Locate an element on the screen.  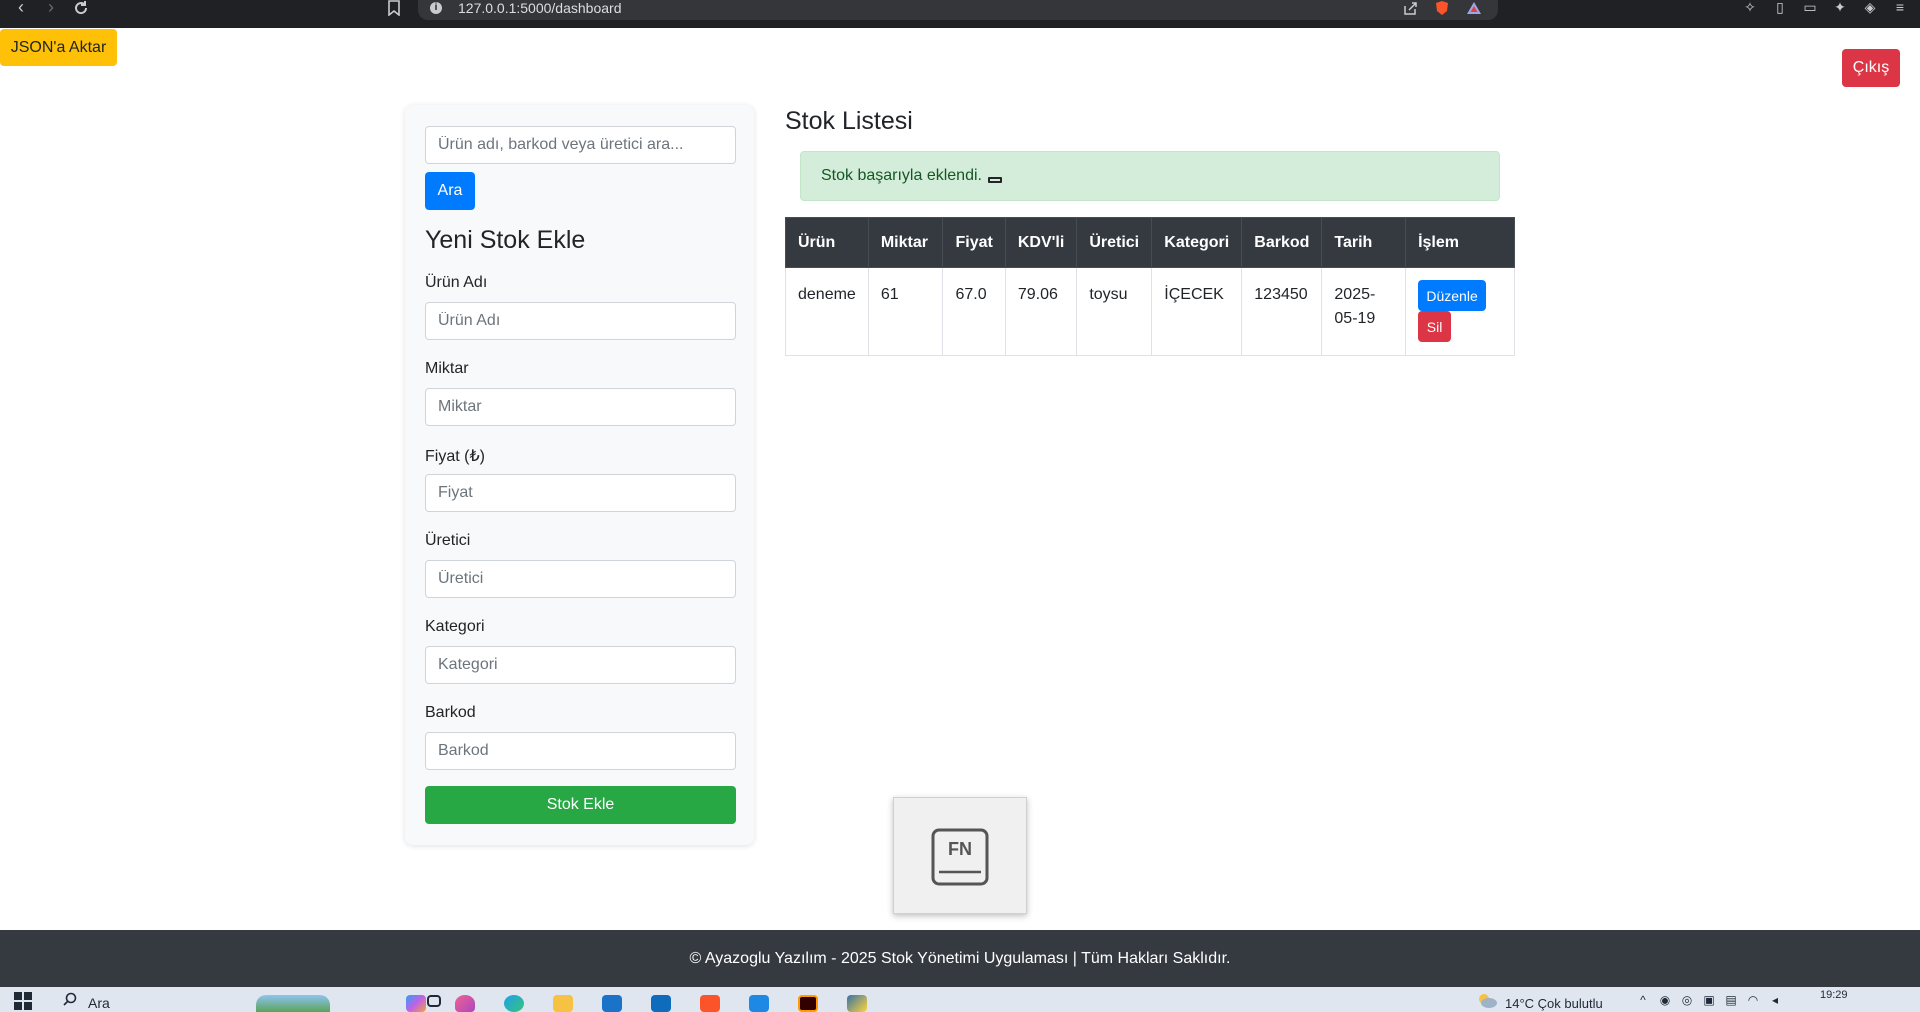
forward-icon: › is located at coordinates (51, 8).